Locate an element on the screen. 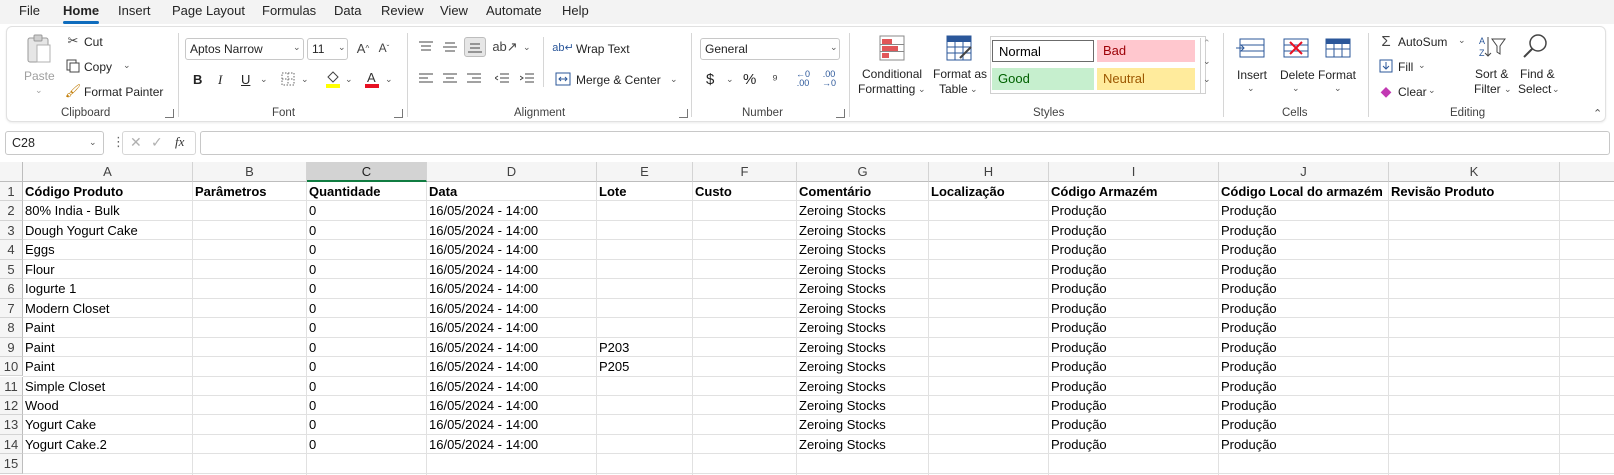 This screenshot has width=1614, height=475. font-family-select: Aptos Narrow is located at coordinates (244, 49).